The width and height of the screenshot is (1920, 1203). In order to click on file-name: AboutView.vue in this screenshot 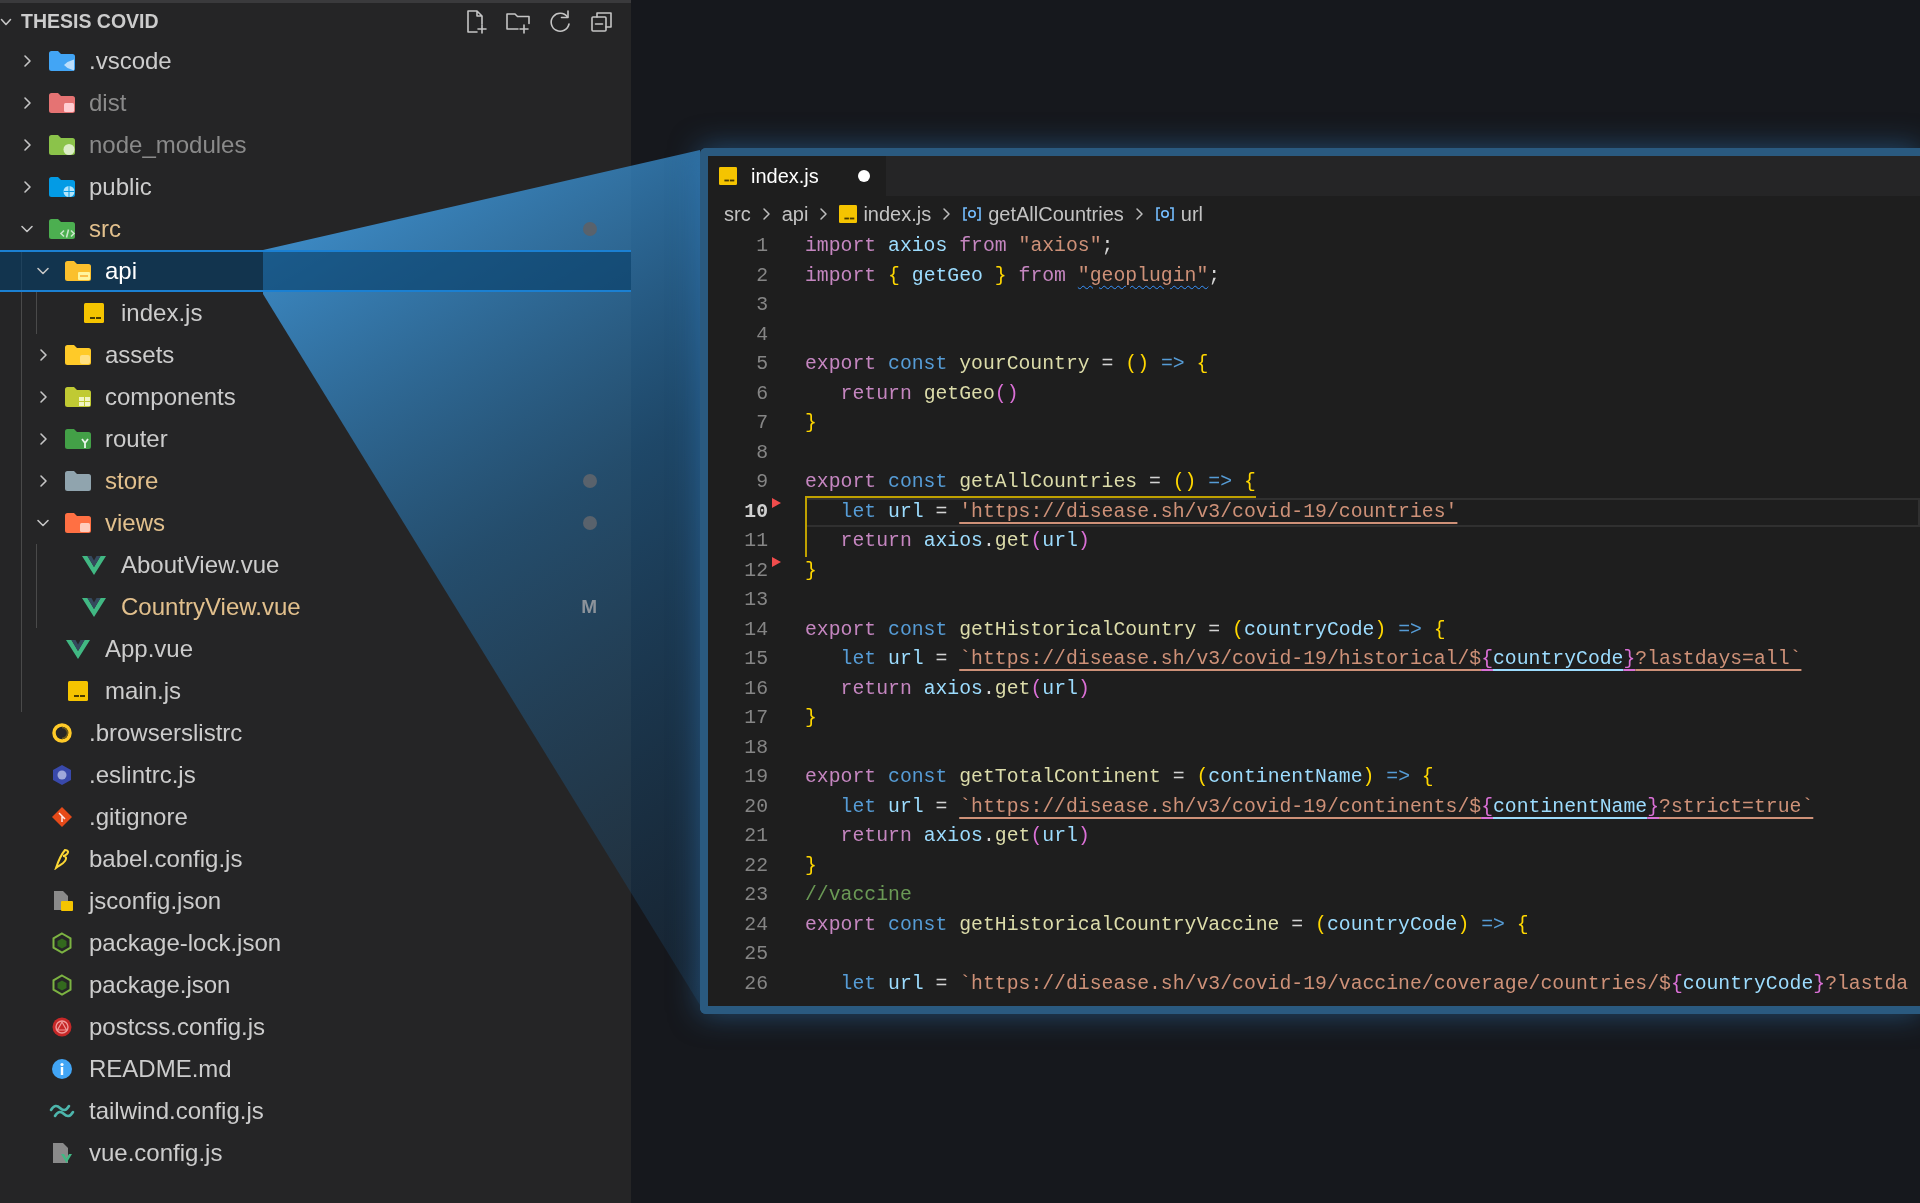, I will do `click(200, 565)`.